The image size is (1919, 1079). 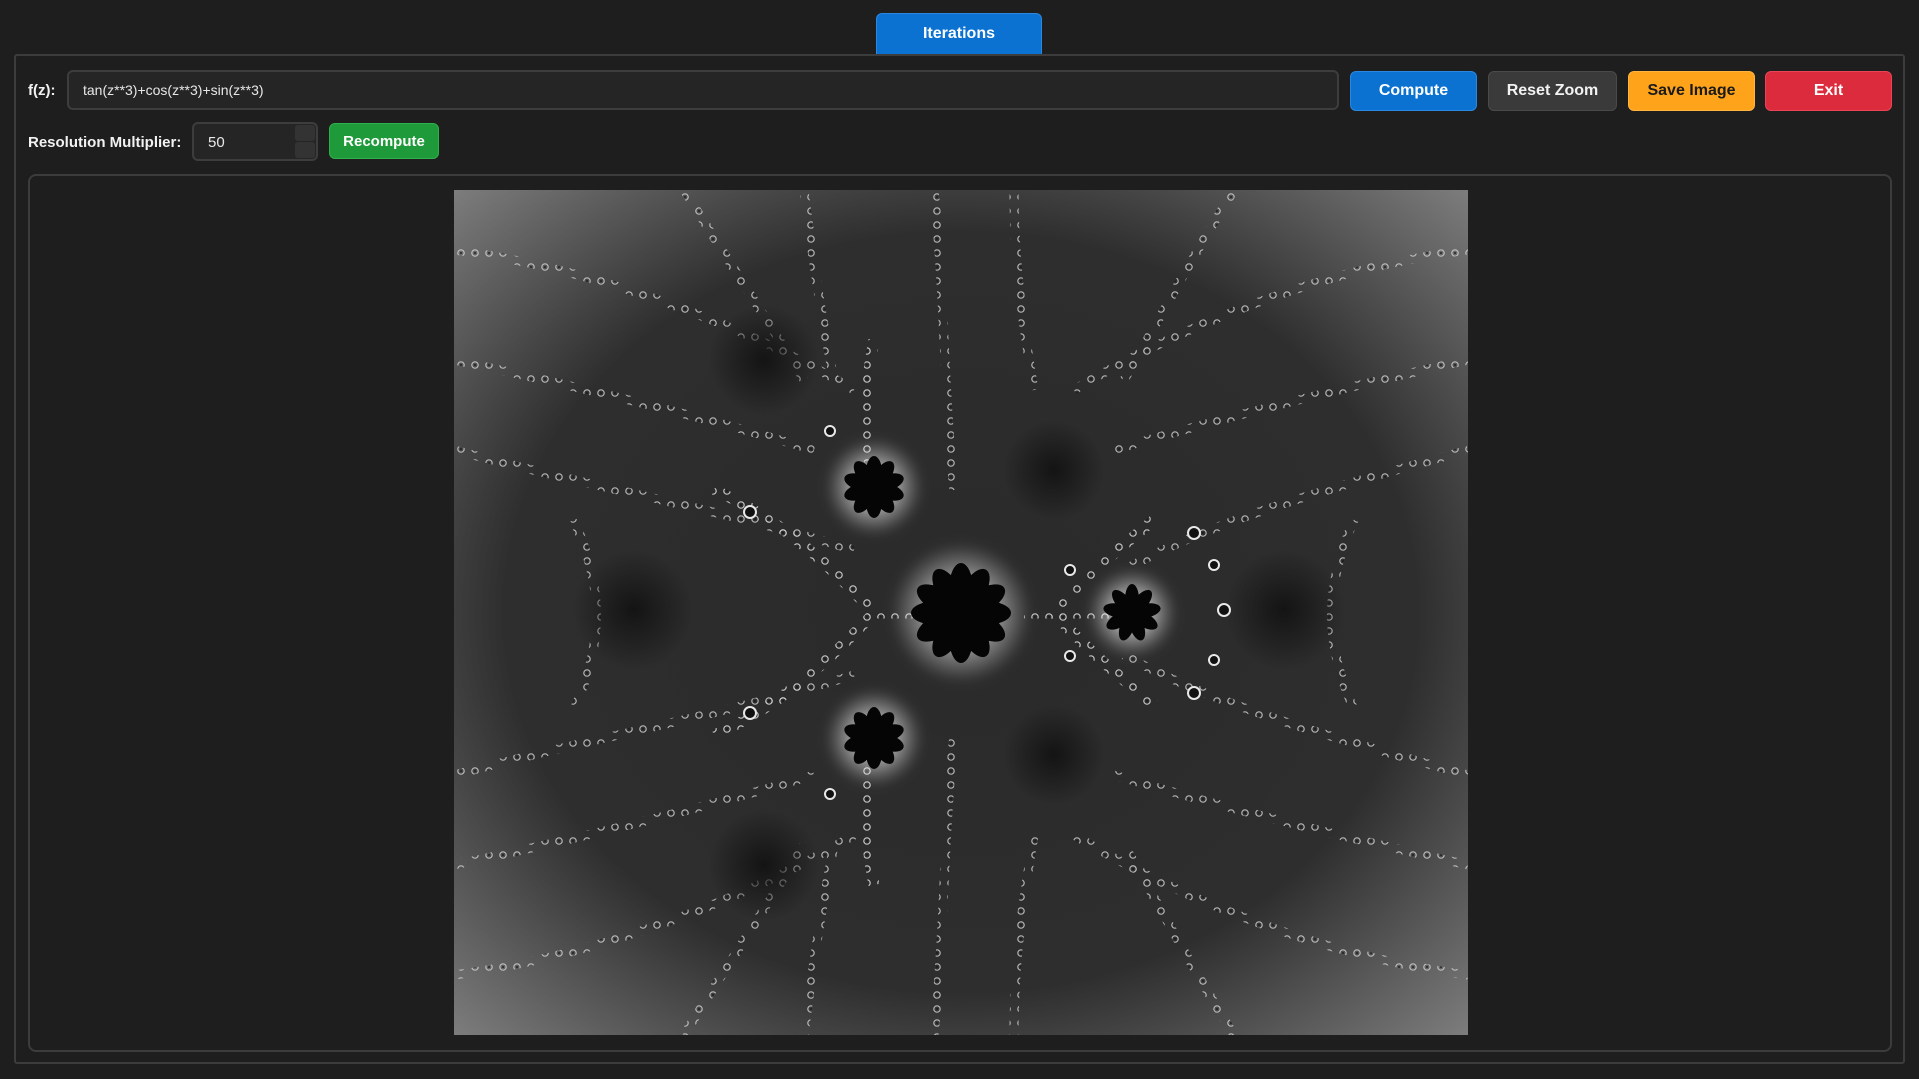 I want to click on formula-input, so click(x=703, y=90).